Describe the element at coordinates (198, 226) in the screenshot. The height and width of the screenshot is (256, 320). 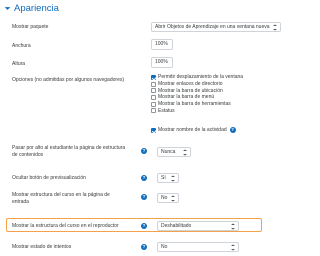
I see `estructura-reproductor-select: Deshabilitado` at that location.